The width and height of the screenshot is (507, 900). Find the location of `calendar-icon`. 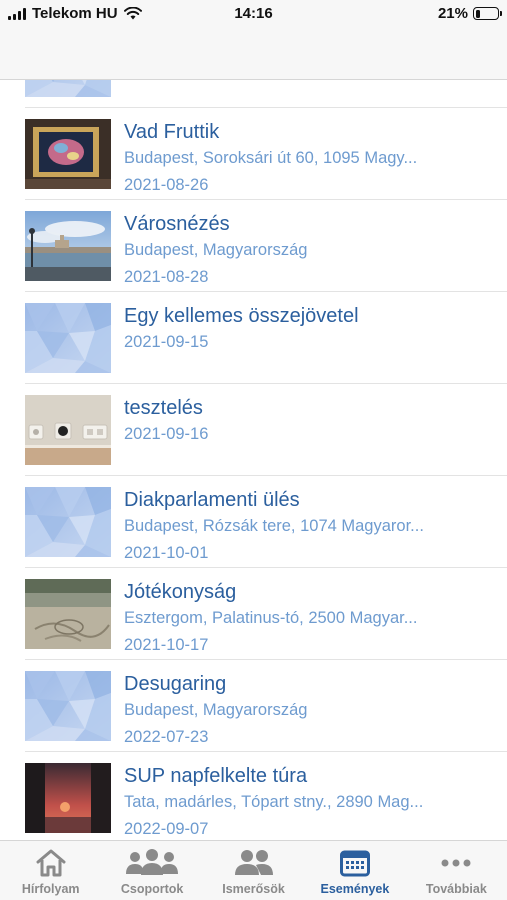

calendar-icon is located at coordinates (354, 863).